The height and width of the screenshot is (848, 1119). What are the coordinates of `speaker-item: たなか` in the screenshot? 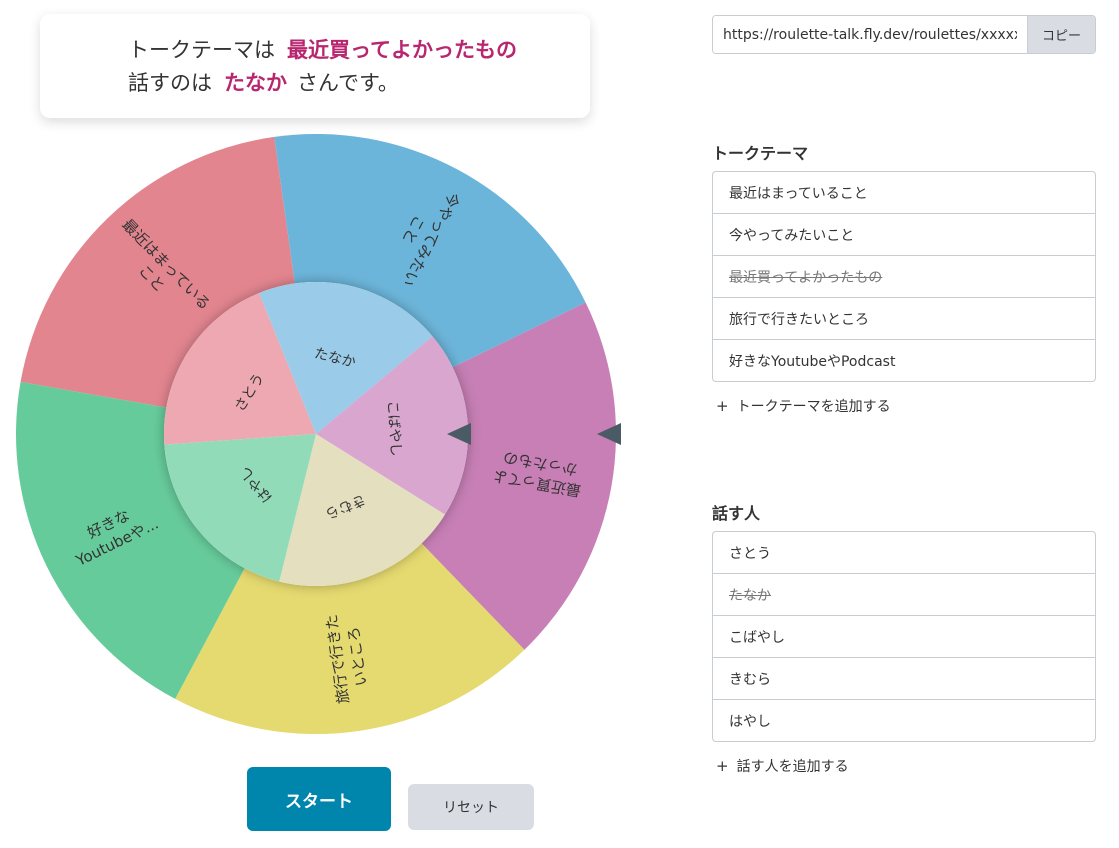 It's located at (904, 595).